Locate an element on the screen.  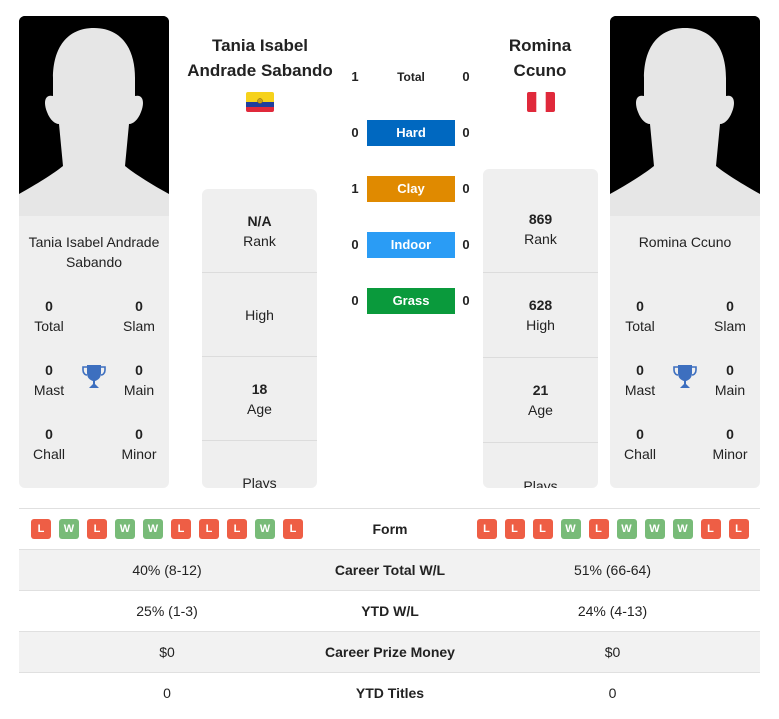
h2h-indoor-row: 0 Indoor 0 is located at coordinates (410, 245).